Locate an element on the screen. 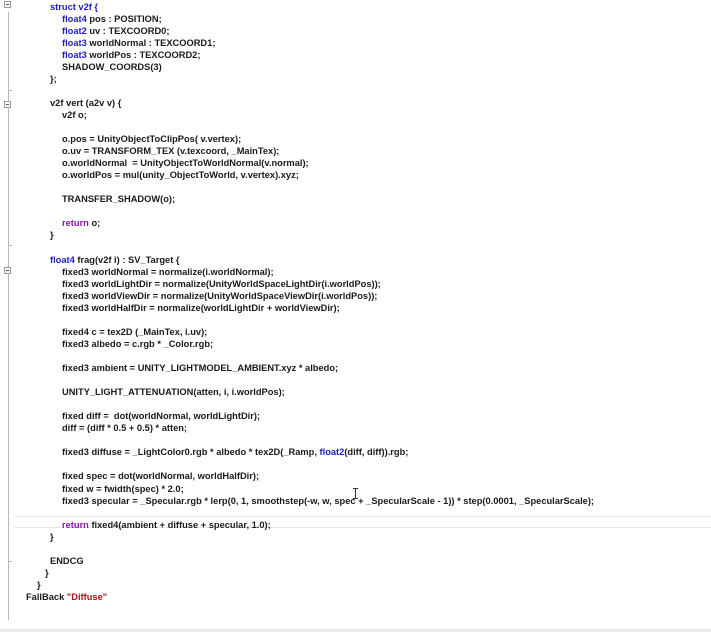 The height and width of the screenshot is (632, 711). code-line: diff = (diff * 0.5 + 0.5) * atten; is located at coordinates (124, 428).